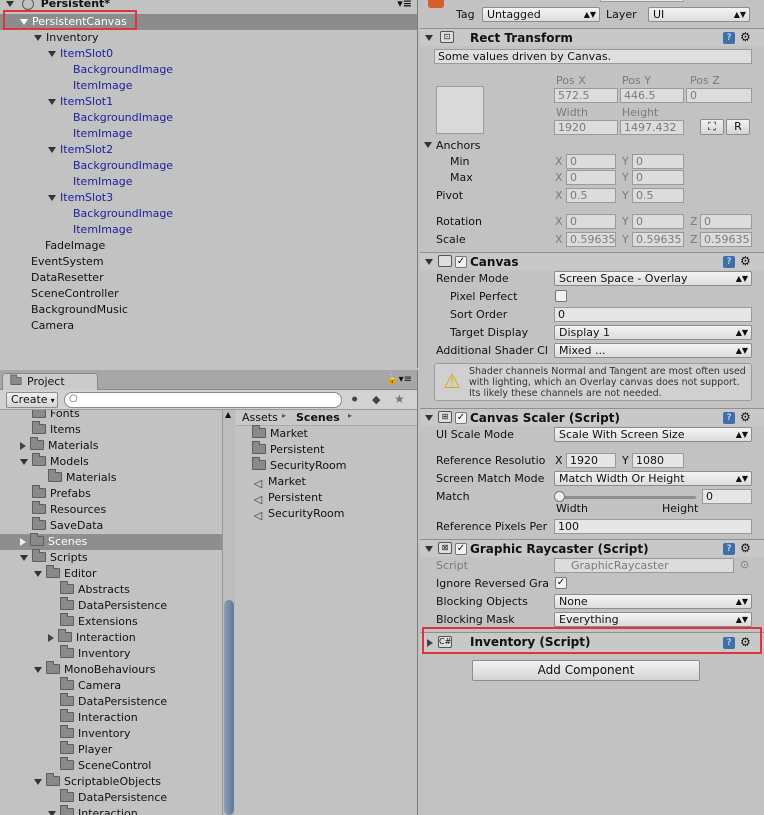 This screenshot has height=815, width=764. I want to click on hierarchy-item-scenecontroller: SceneController, so click(208, 294).